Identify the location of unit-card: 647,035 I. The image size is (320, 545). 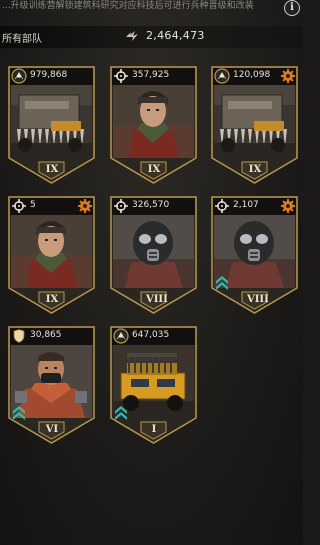
(153, 385).